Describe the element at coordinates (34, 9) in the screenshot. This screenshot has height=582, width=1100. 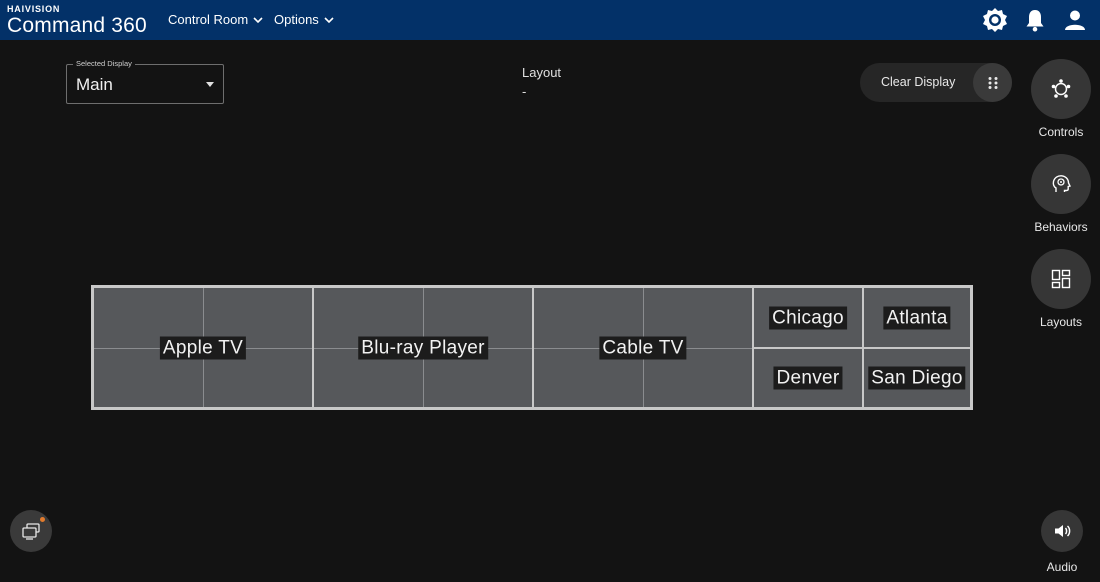
I see `brand-company: HAIVISION` at that location.